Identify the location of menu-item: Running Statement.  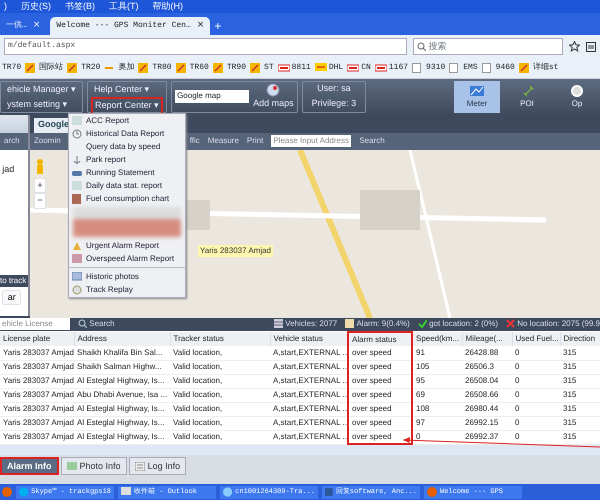
(127, 172).